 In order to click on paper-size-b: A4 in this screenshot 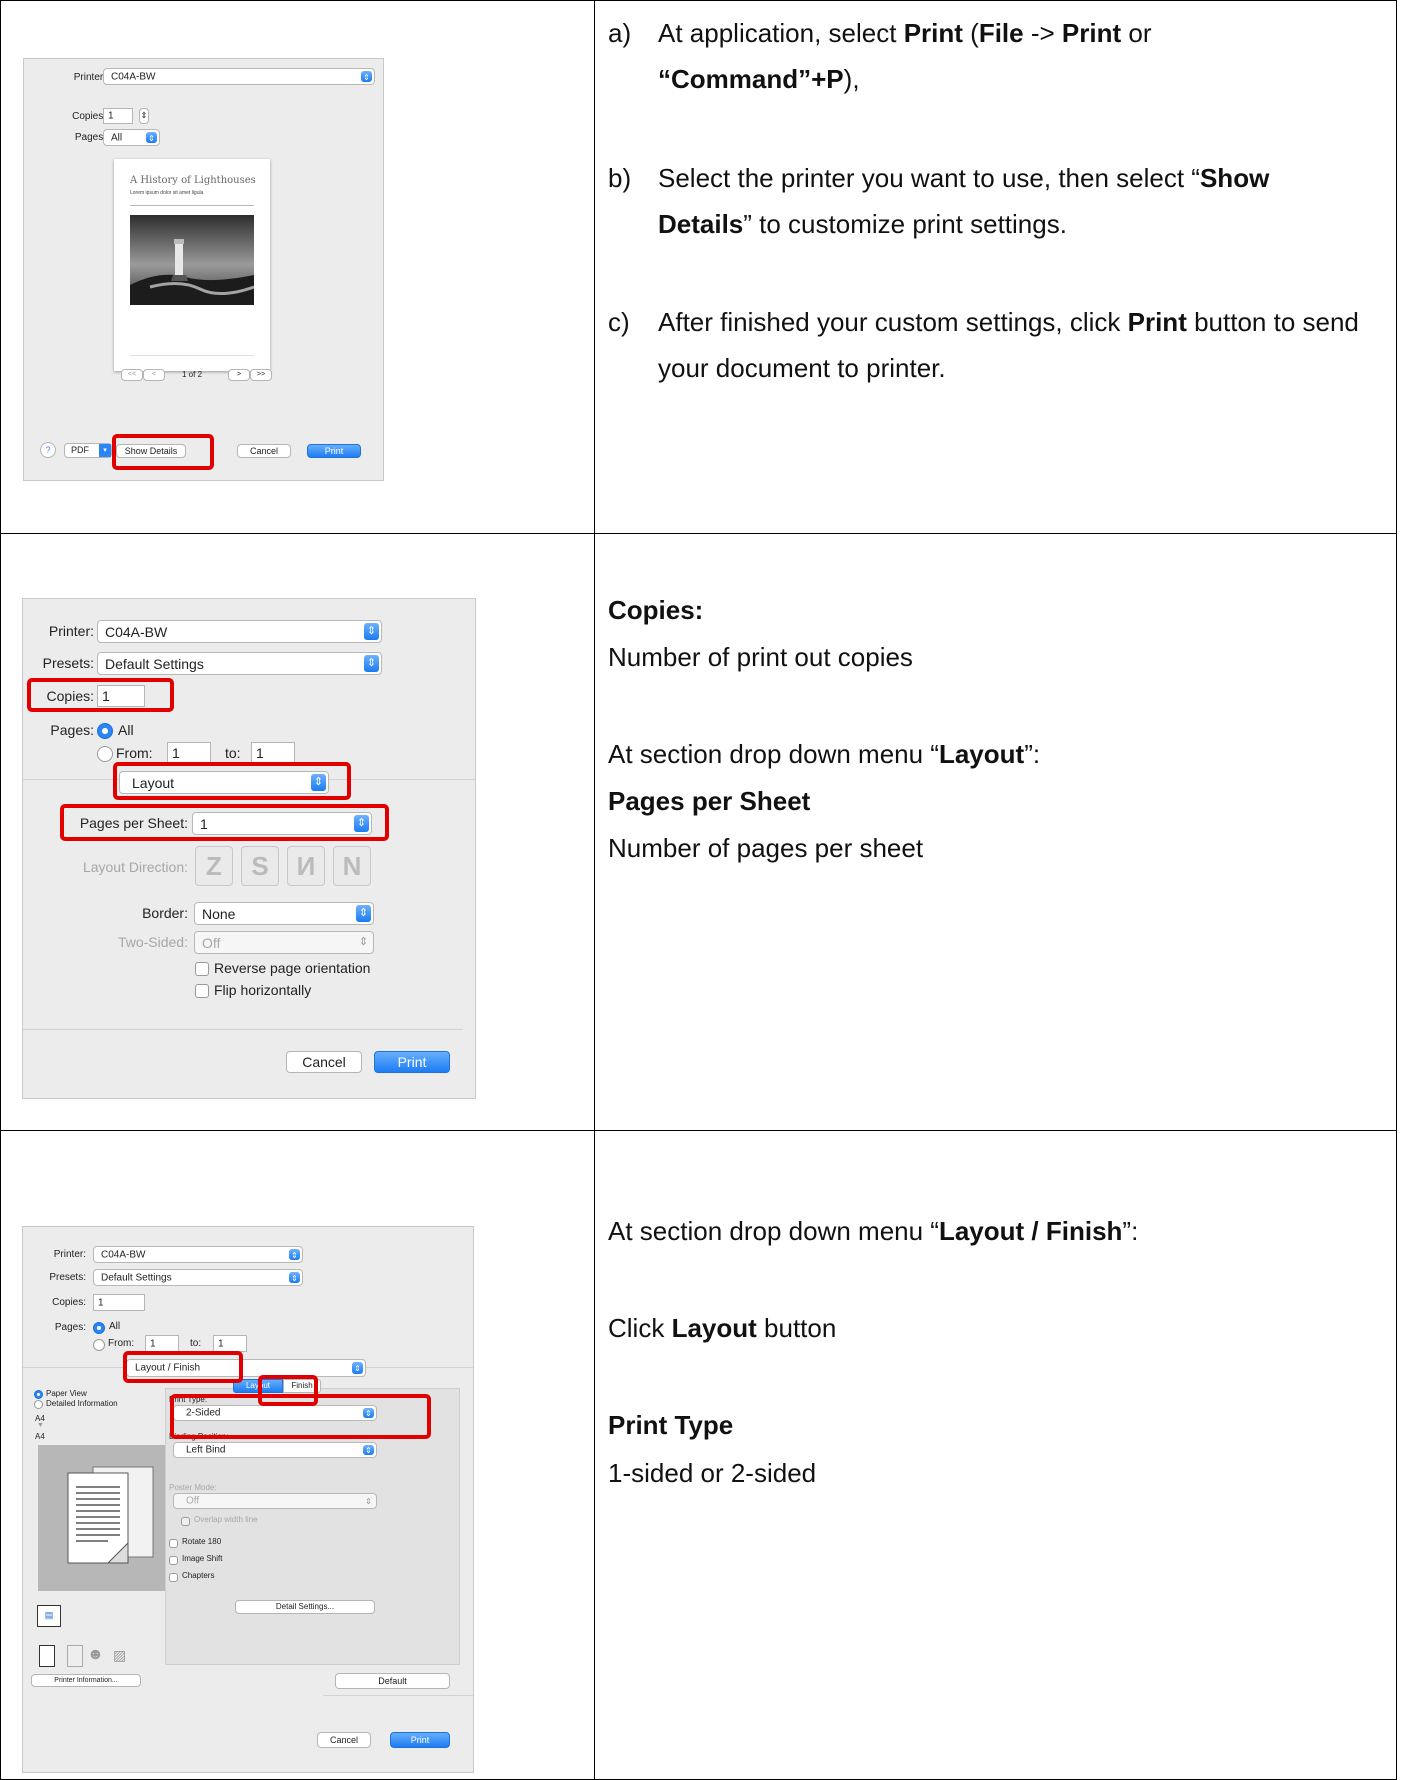, I will do `click(40, 1436)`.